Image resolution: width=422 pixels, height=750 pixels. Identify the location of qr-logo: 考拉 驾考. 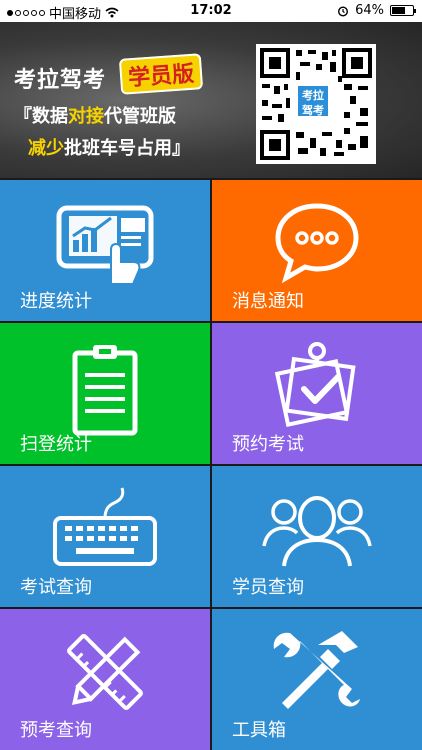
(313, 101).